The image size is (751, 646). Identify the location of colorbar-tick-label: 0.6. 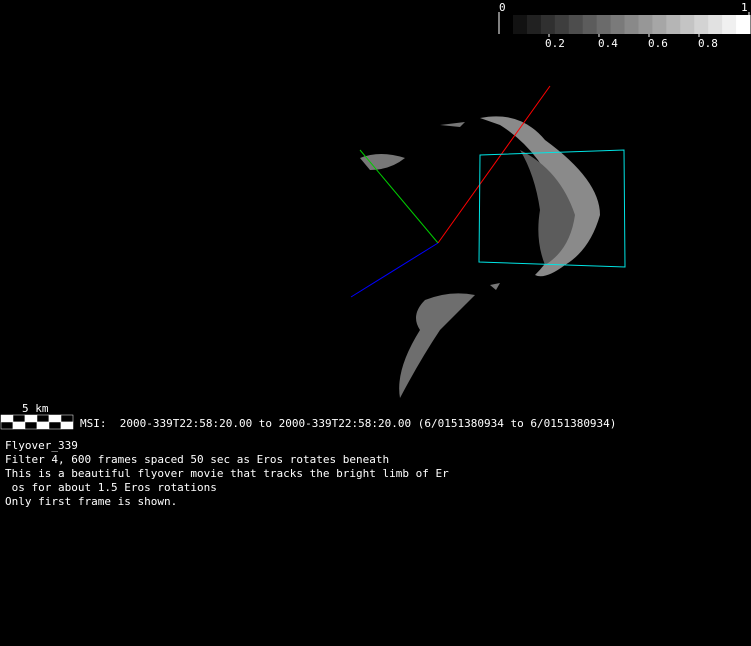
(658, 43).